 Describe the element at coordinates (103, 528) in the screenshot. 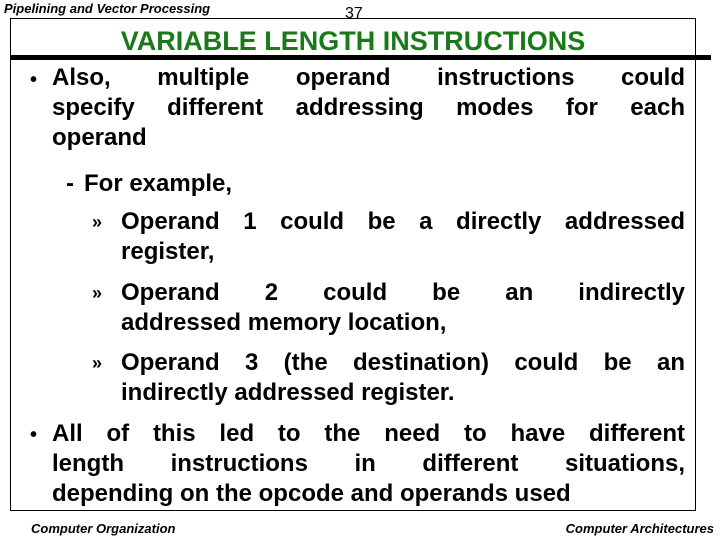

I see `footer-left-label: Computer Organization` at that location.